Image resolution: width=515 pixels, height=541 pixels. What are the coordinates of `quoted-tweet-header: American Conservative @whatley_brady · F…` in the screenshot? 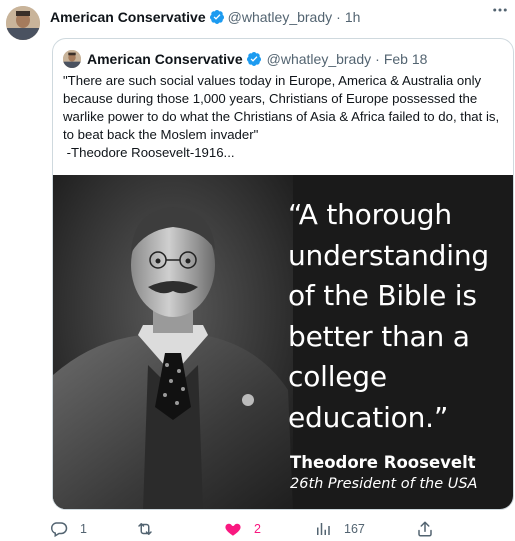 It's located at (245, 59).